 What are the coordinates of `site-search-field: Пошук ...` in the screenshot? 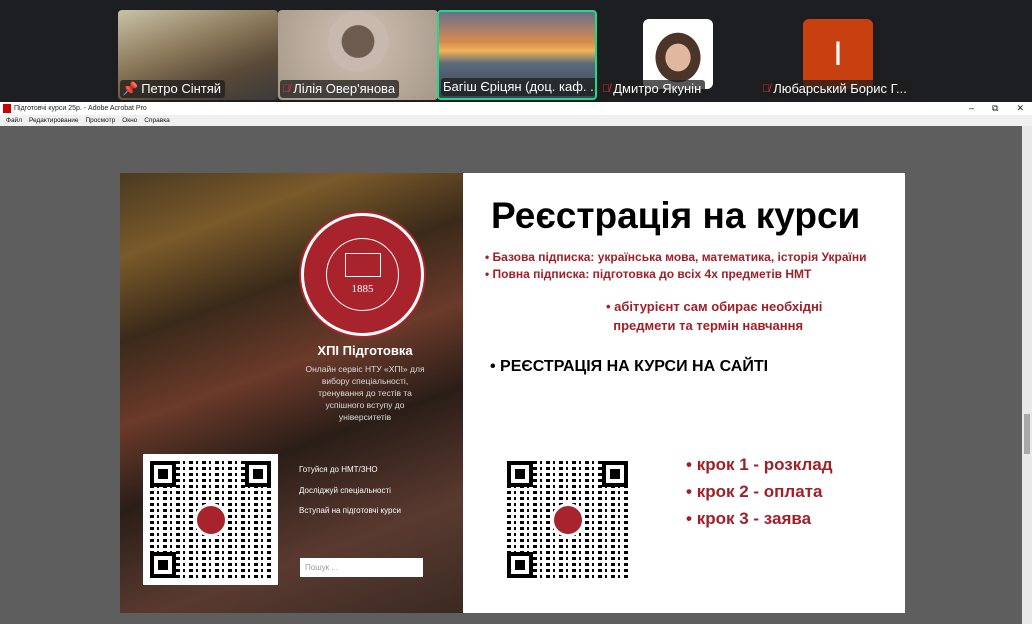 It's located at (361, 567).